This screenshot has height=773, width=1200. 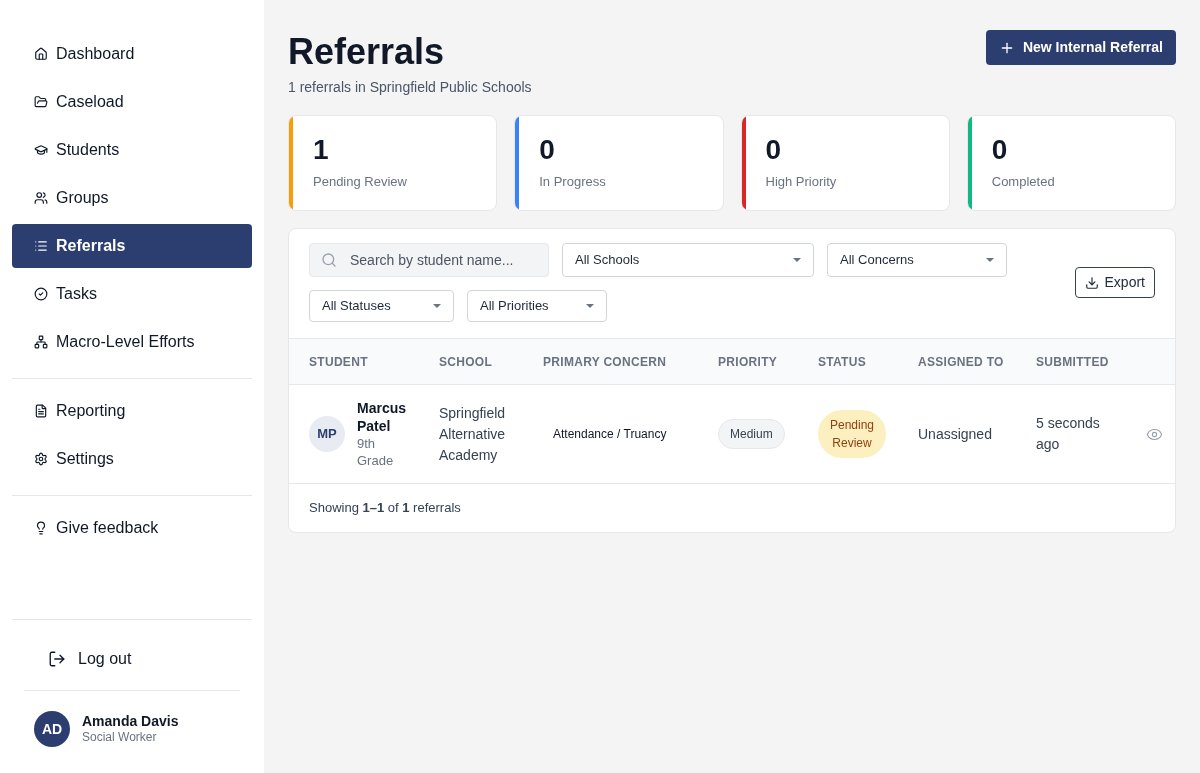 What do you see at coordinates (41, 411) in the screenshot?
I see `document-icon` at bounding box center [41, 411].